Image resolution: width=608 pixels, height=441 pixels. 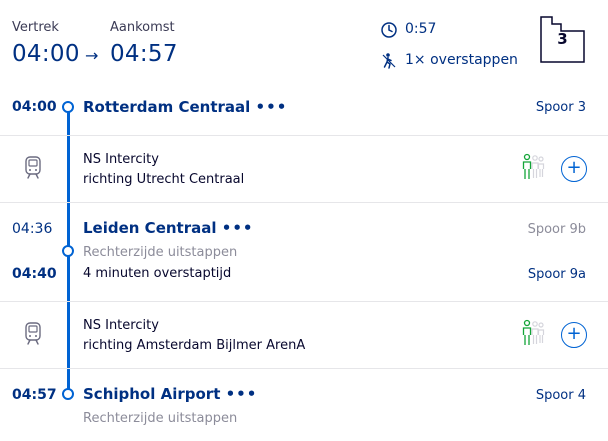 I want to click on arrival-time: 04:57, so click(x=144, y=54).